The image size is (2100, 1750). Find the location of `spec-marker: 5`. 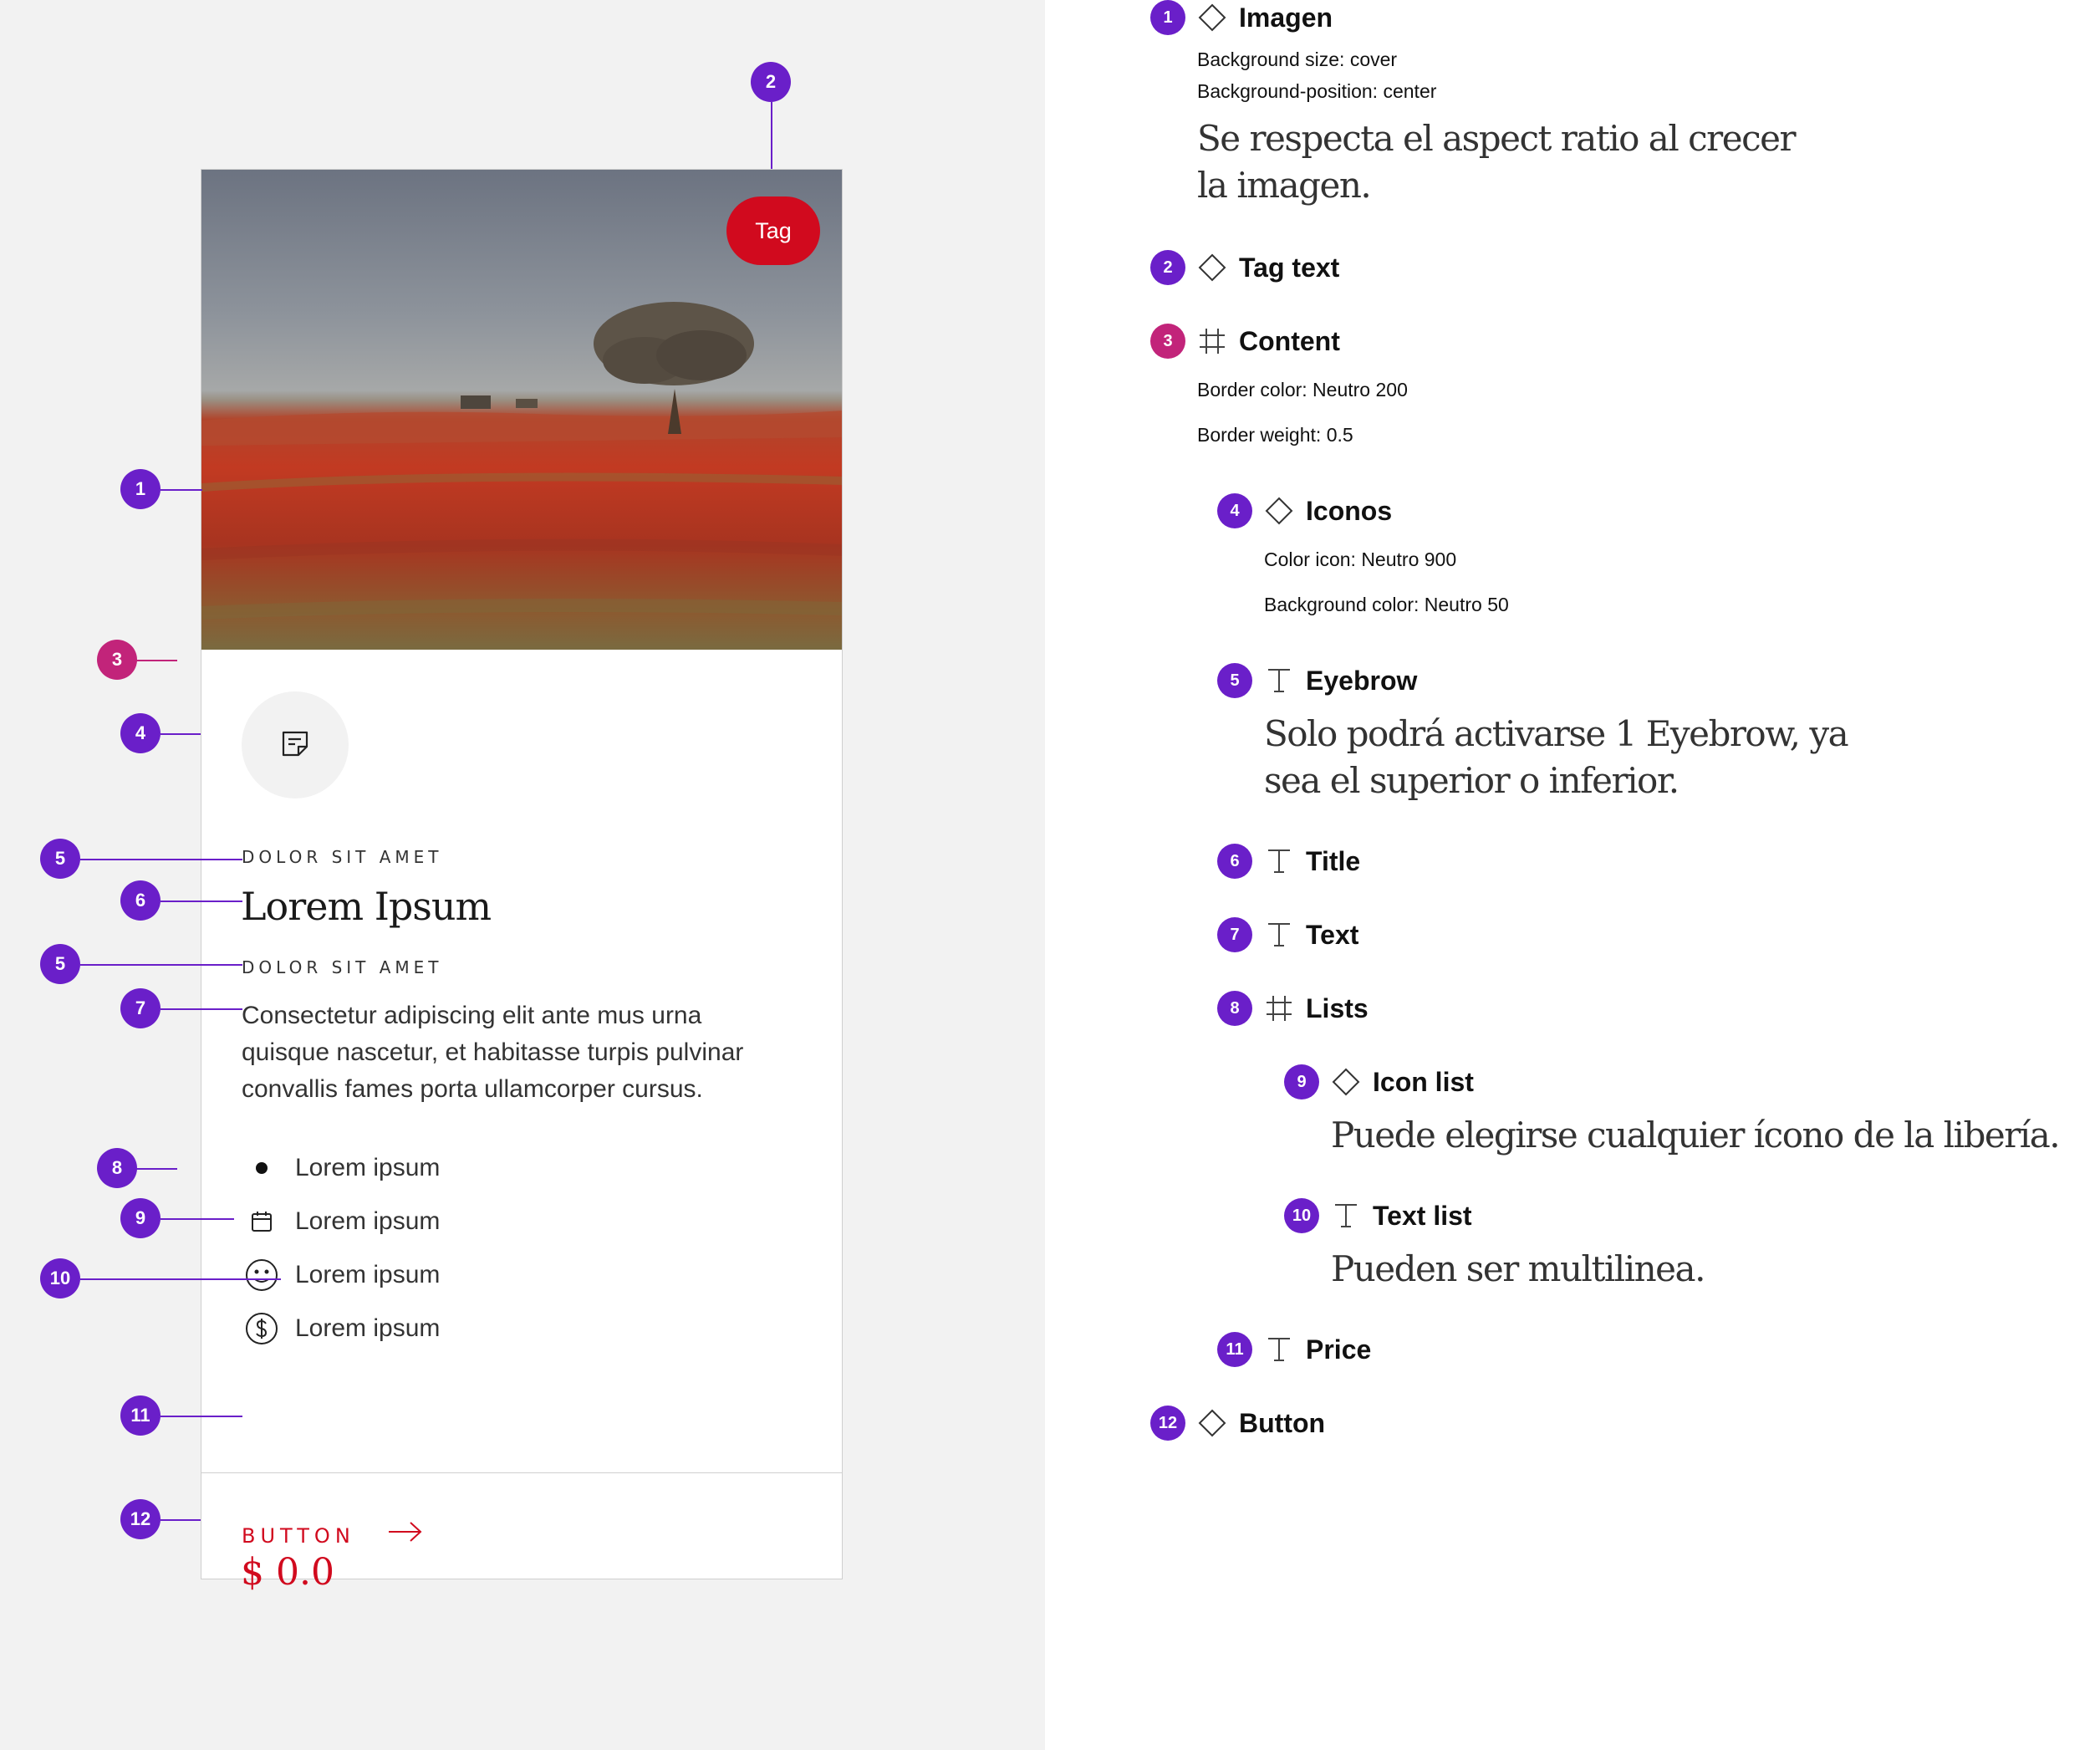

spec-marker: 5 is located at coordinates (1235, 680).